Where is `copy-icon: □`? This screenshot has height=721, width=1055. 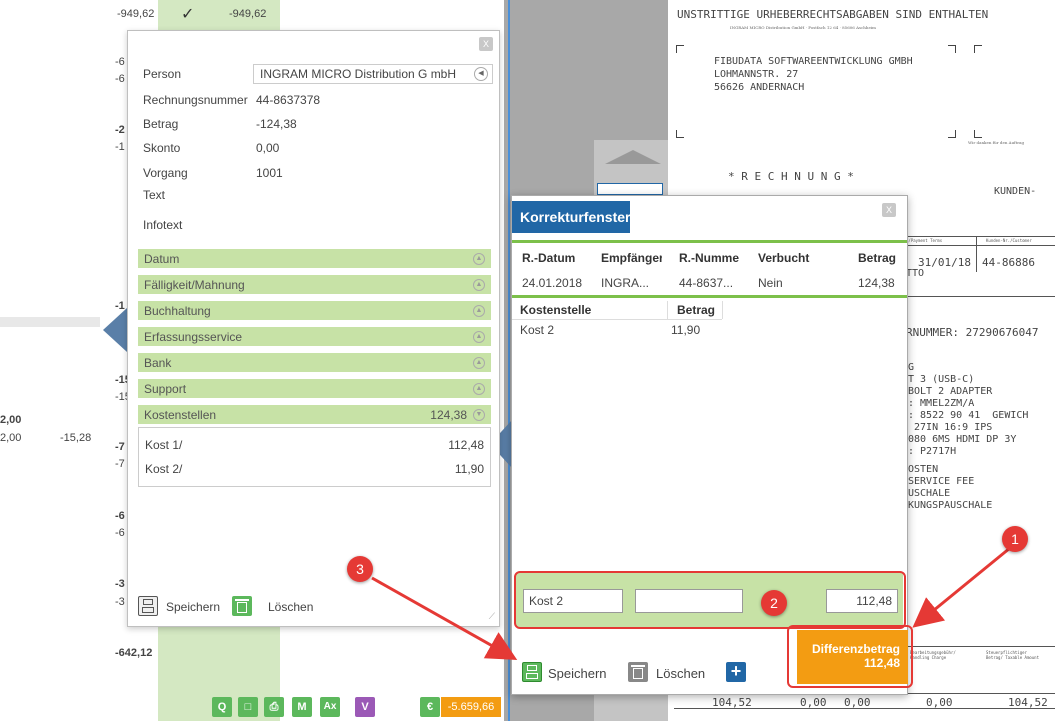
copy-icon: □ is located at coordinates (248, 707).